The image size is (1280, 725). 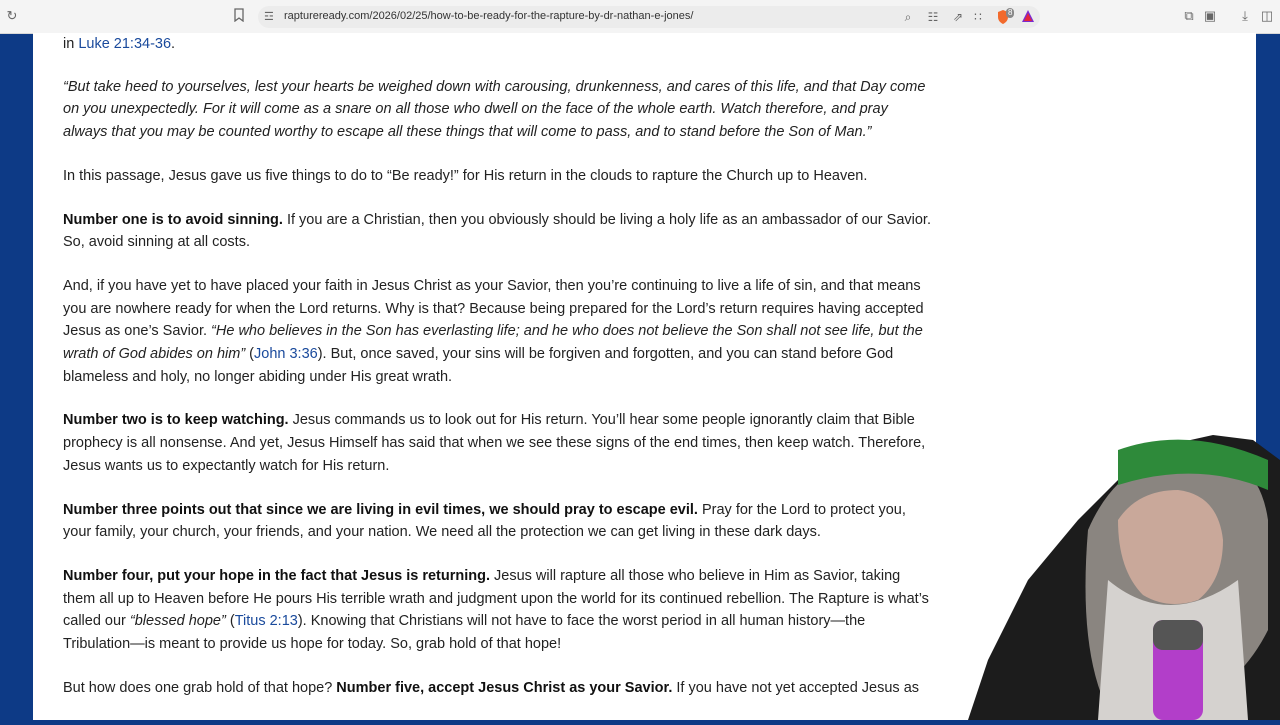 I want to click on point-five-text-1: But how does one grab hold of that hope?, so click(x=200, y=687).